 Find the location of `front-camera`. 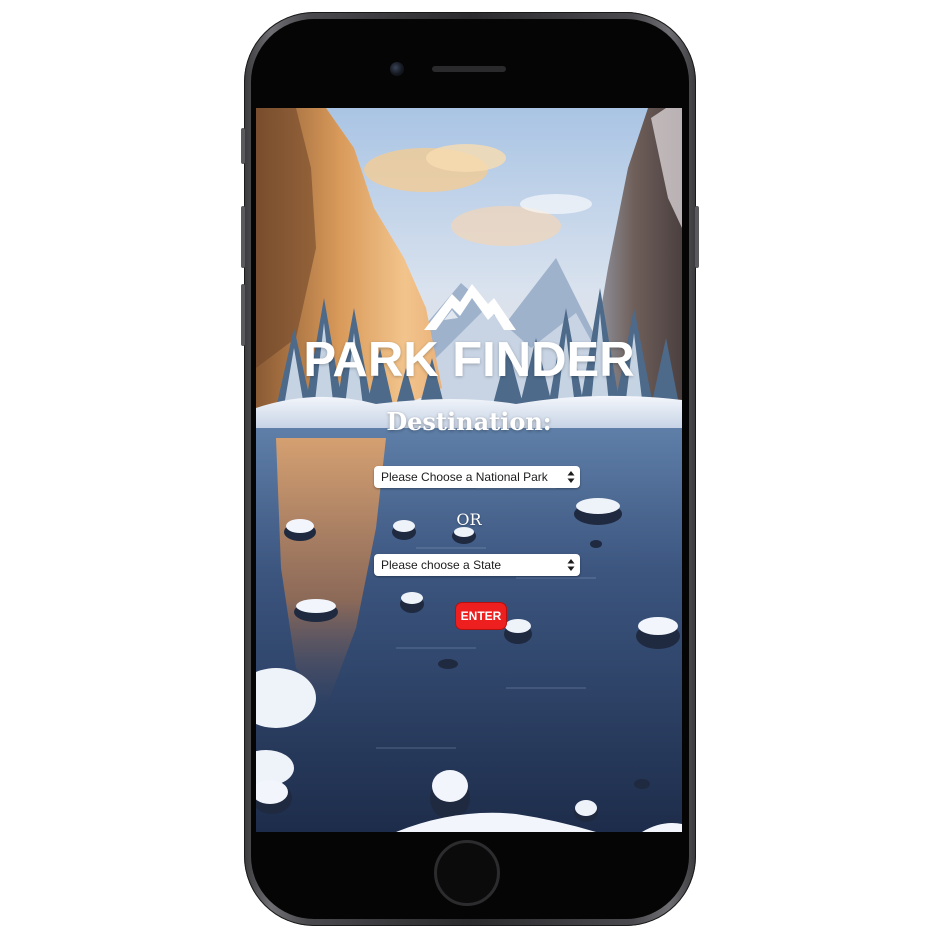

front-camera is located at coordinates (397, 69).